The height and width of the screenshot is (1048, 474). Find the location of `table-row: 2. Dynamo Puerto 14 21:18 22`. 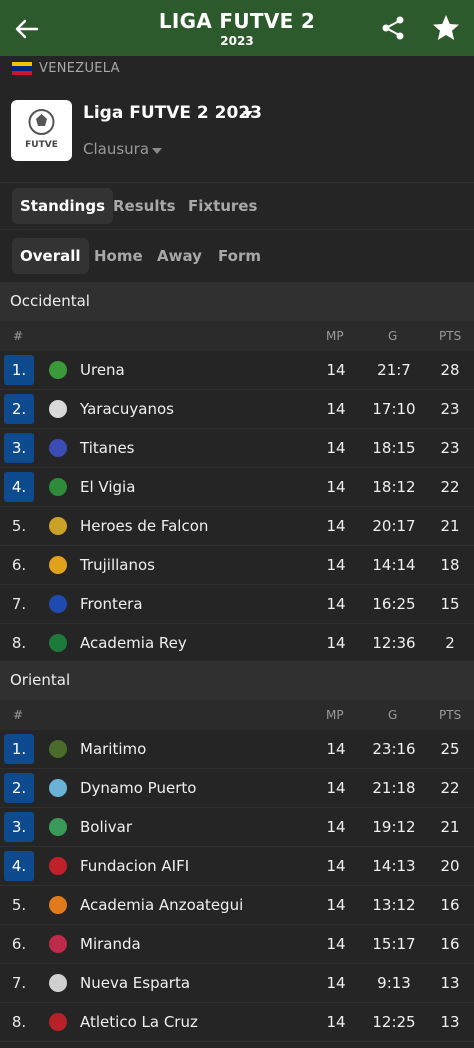

table-row: 2. Dynamo Puerto 14 21:18 22 is located at coordinates (237, 788).